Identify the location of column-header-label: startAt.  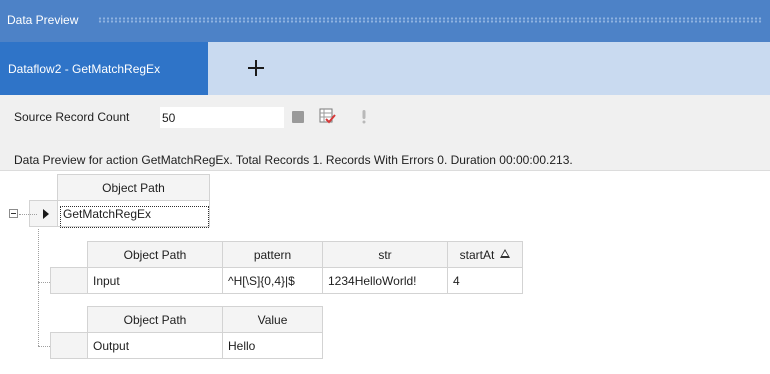
(477, 254).